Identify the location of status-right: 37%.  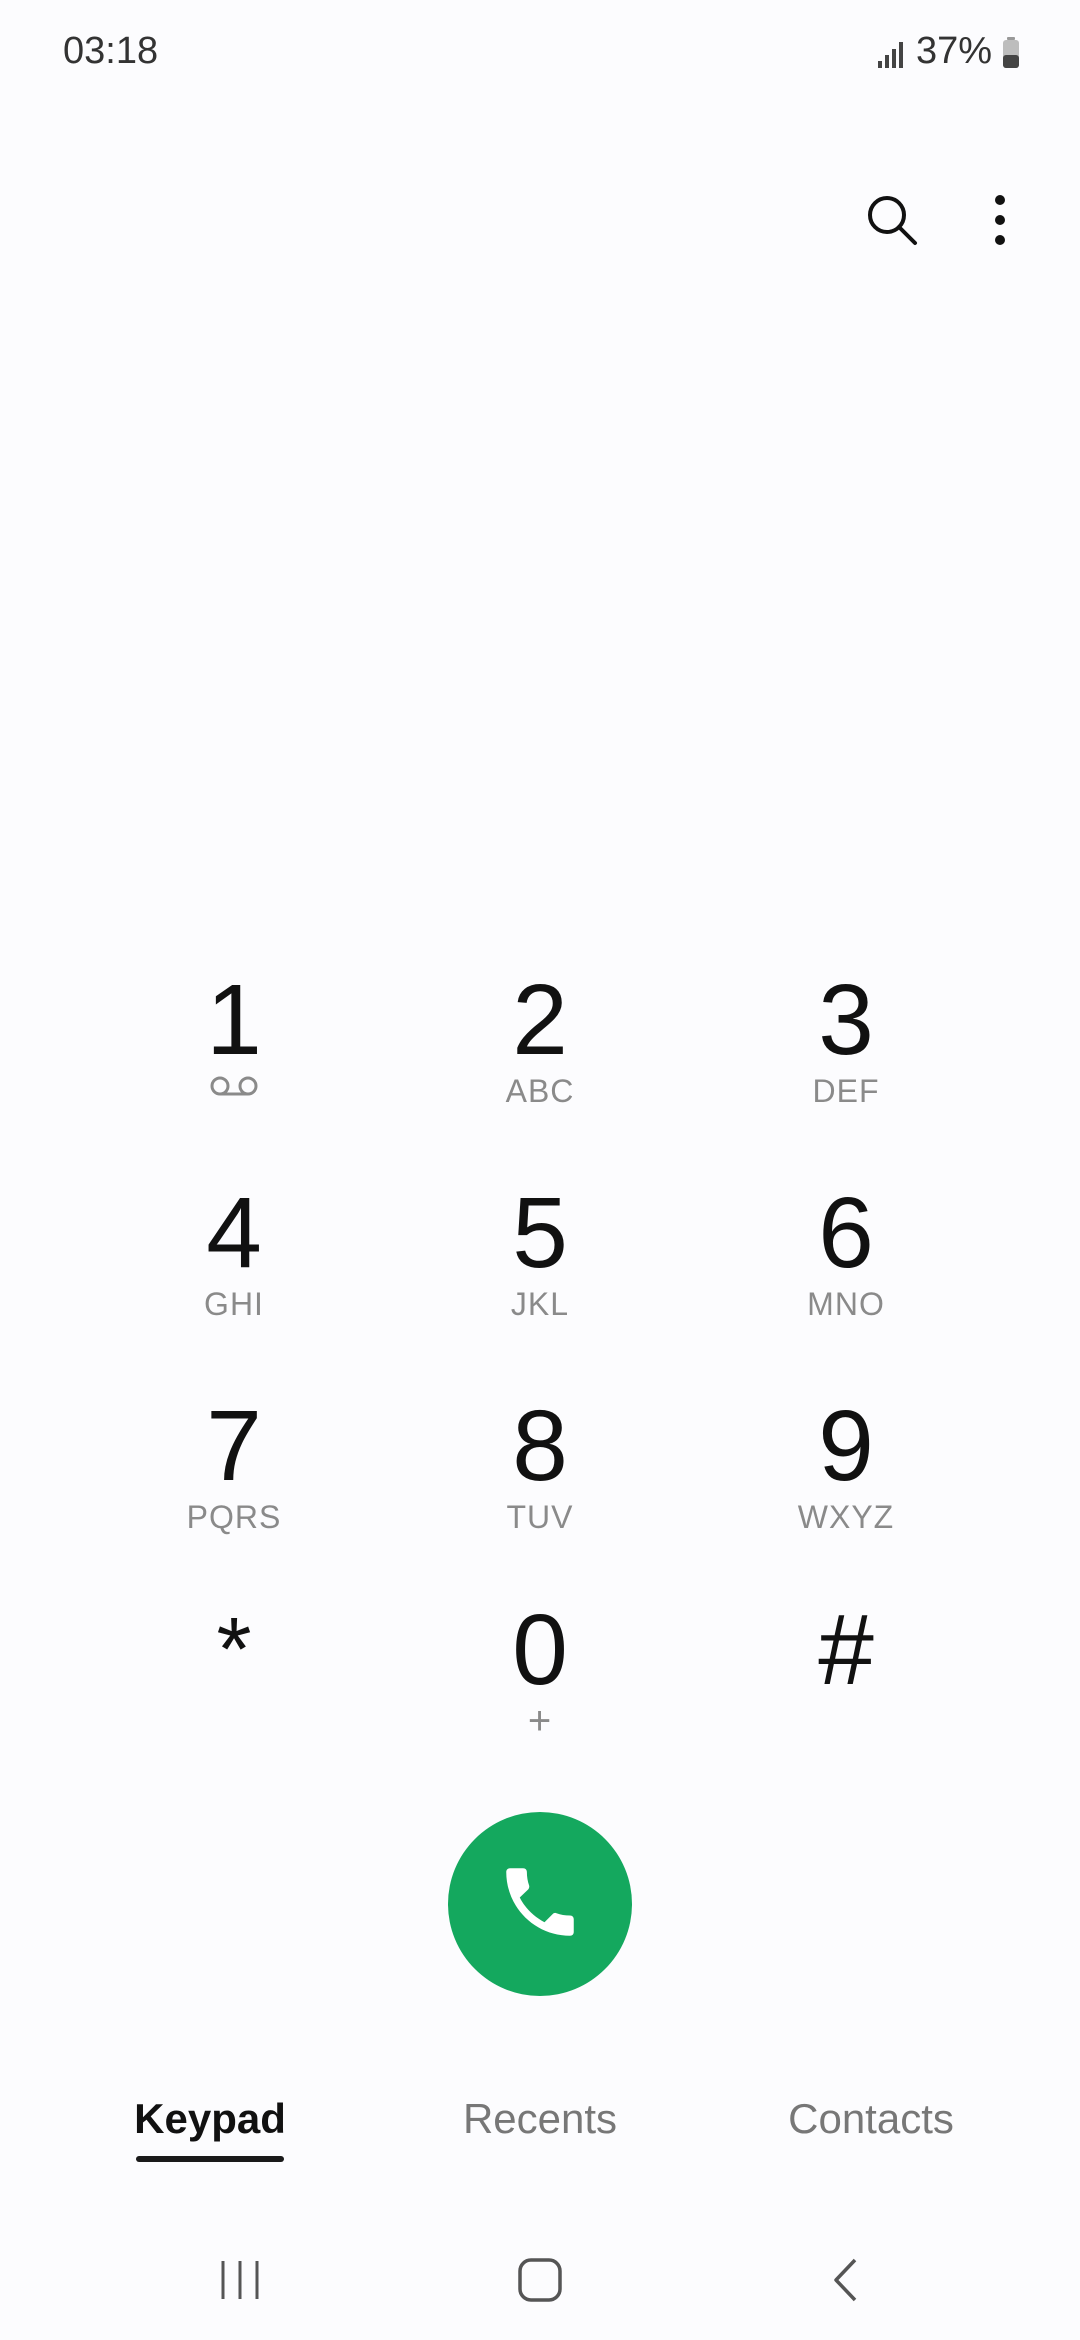
(948, 51).